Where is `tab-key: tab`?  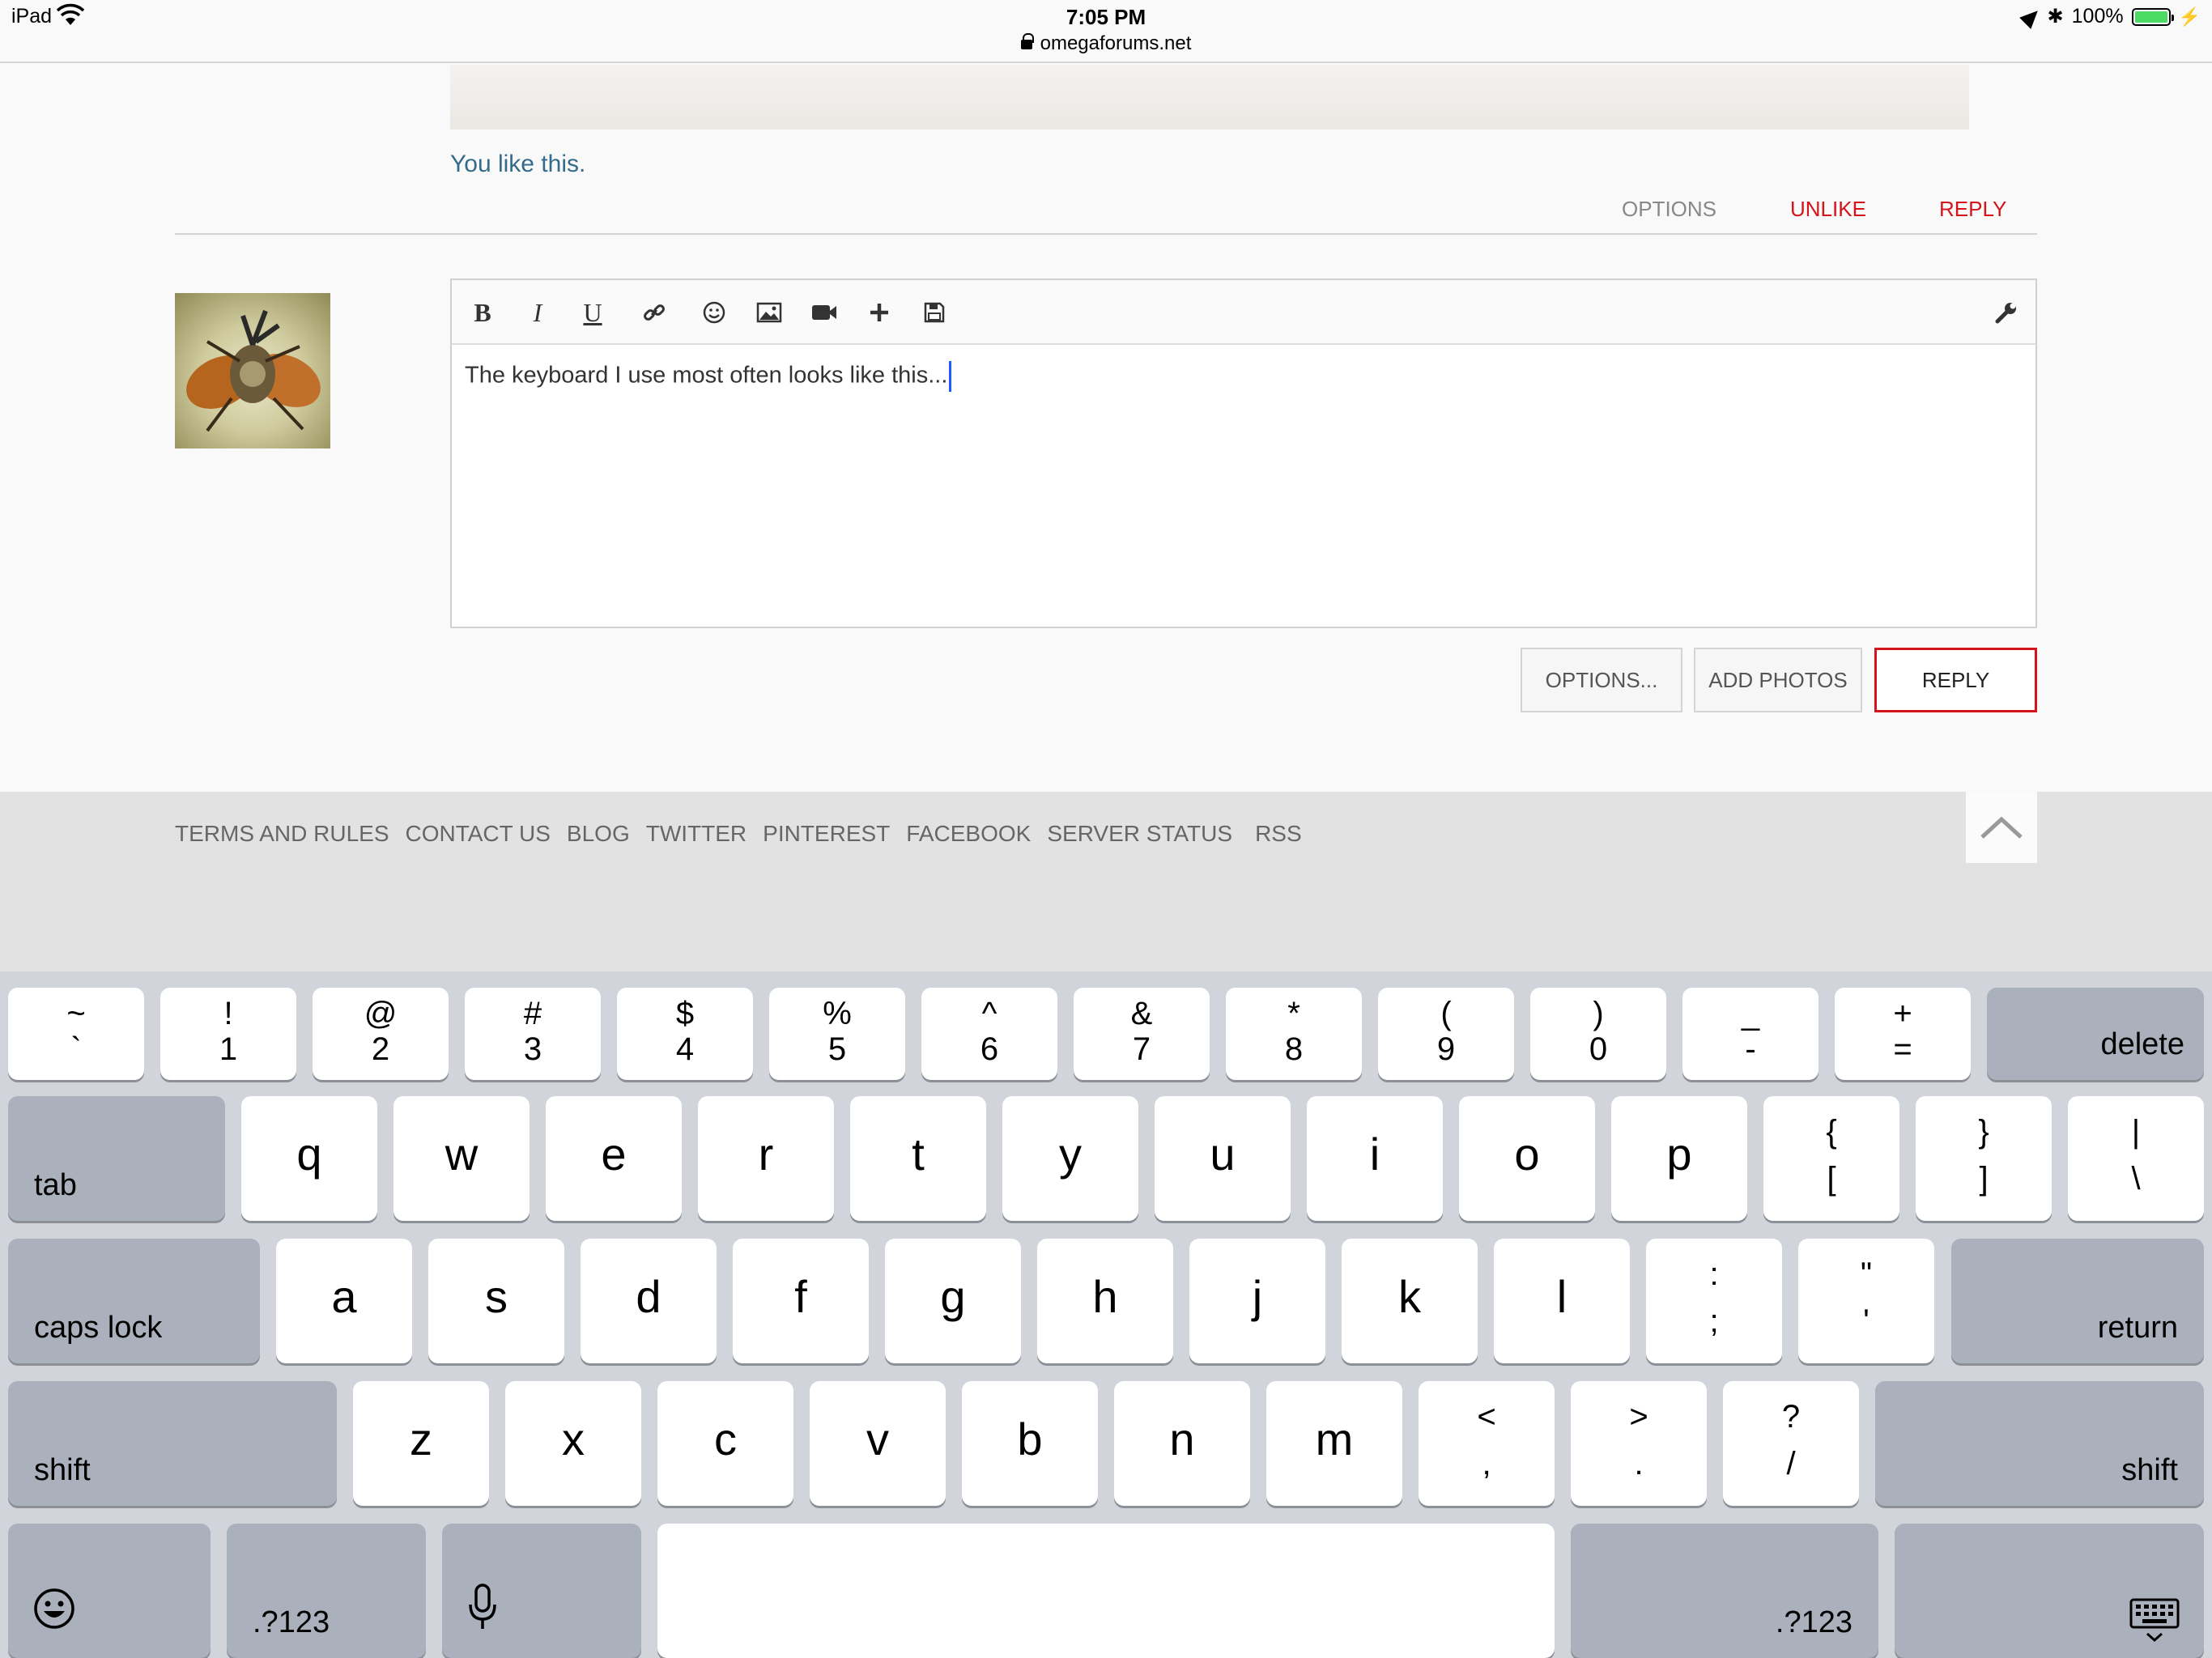
tab-key: tab is located at coordinates (117, 1158).